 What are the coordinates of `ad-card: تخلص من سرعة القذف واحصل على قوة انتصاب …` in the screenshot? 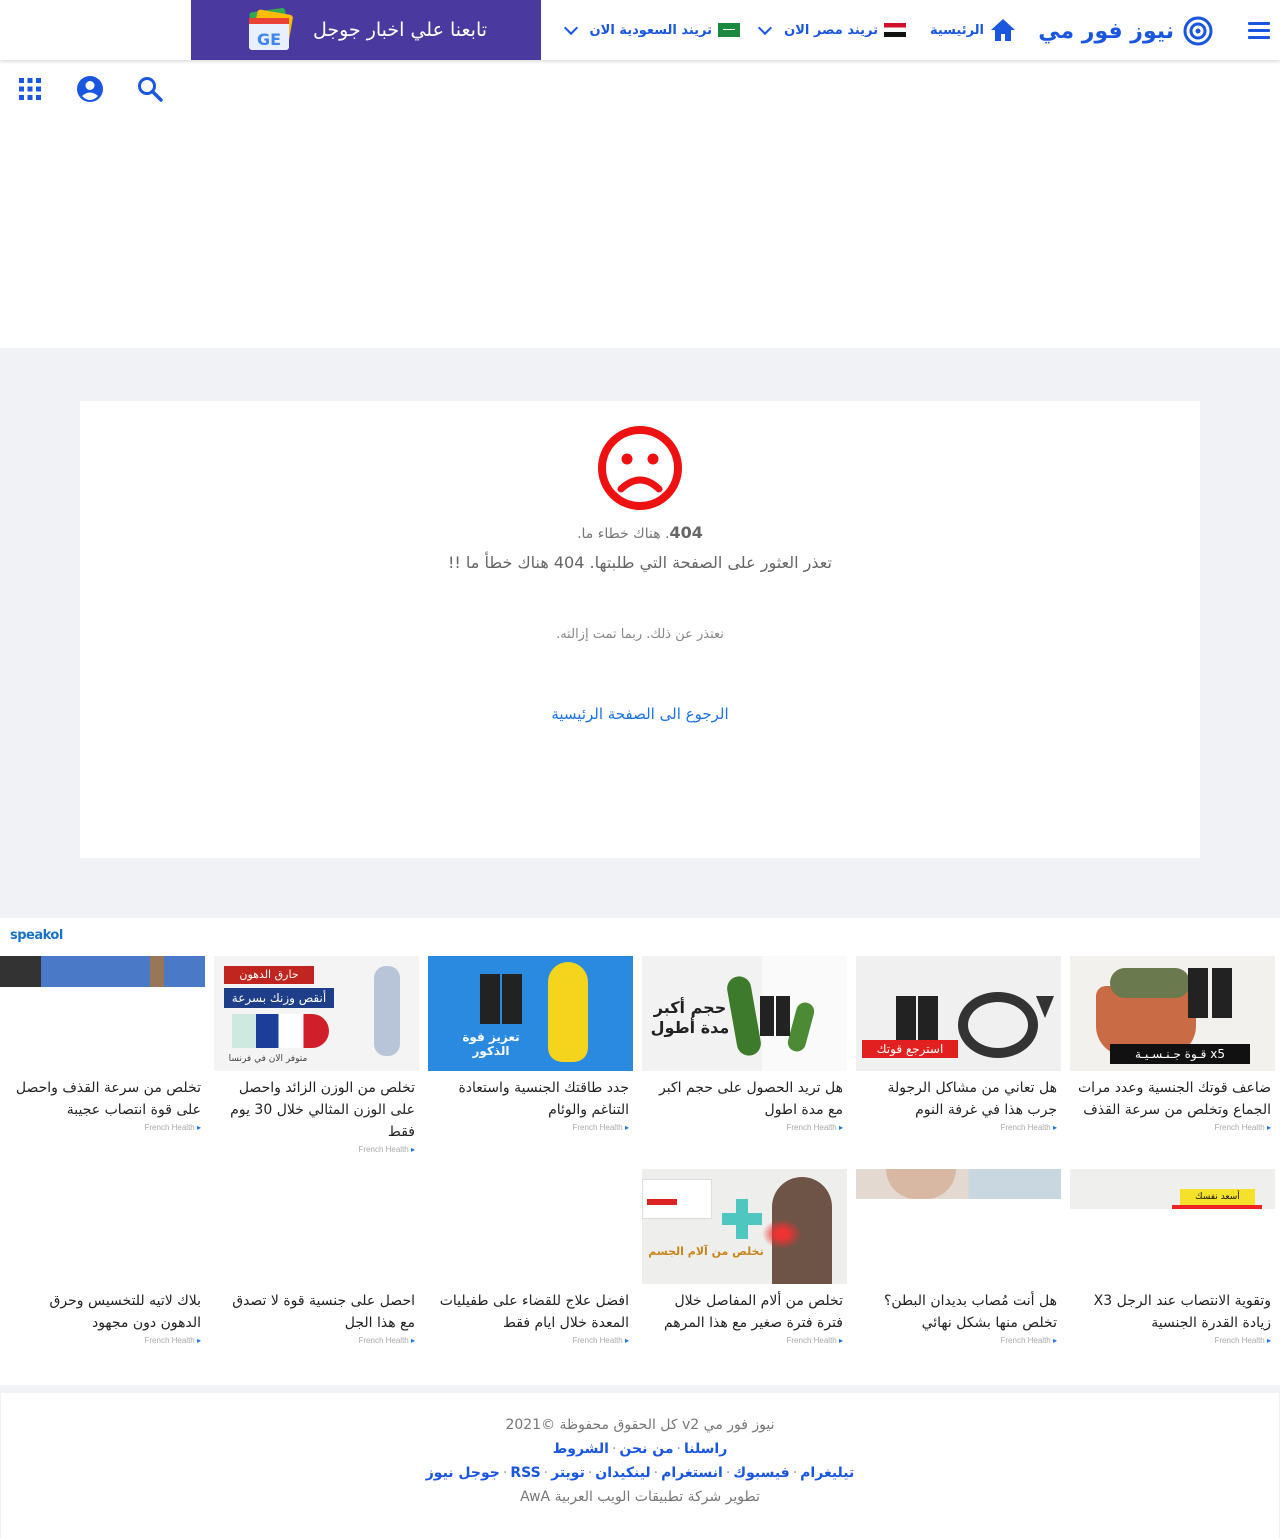 It's located at (102, 1044).